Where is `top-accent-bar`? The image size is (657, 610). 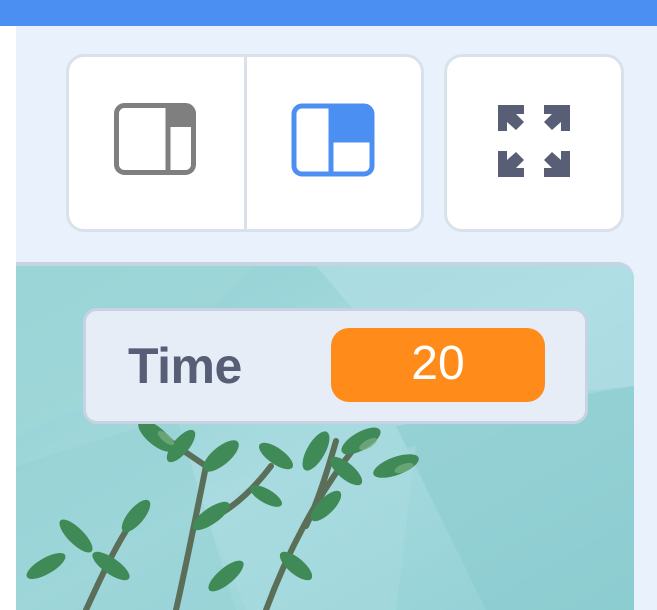 top-accent-bar is located at coordinates (328, 13).